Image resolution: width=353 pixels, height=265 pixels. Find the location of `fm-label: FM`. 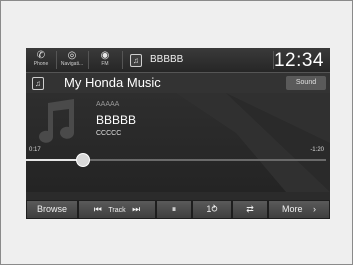

fm-label: FM is located at coordinates (105, 64).